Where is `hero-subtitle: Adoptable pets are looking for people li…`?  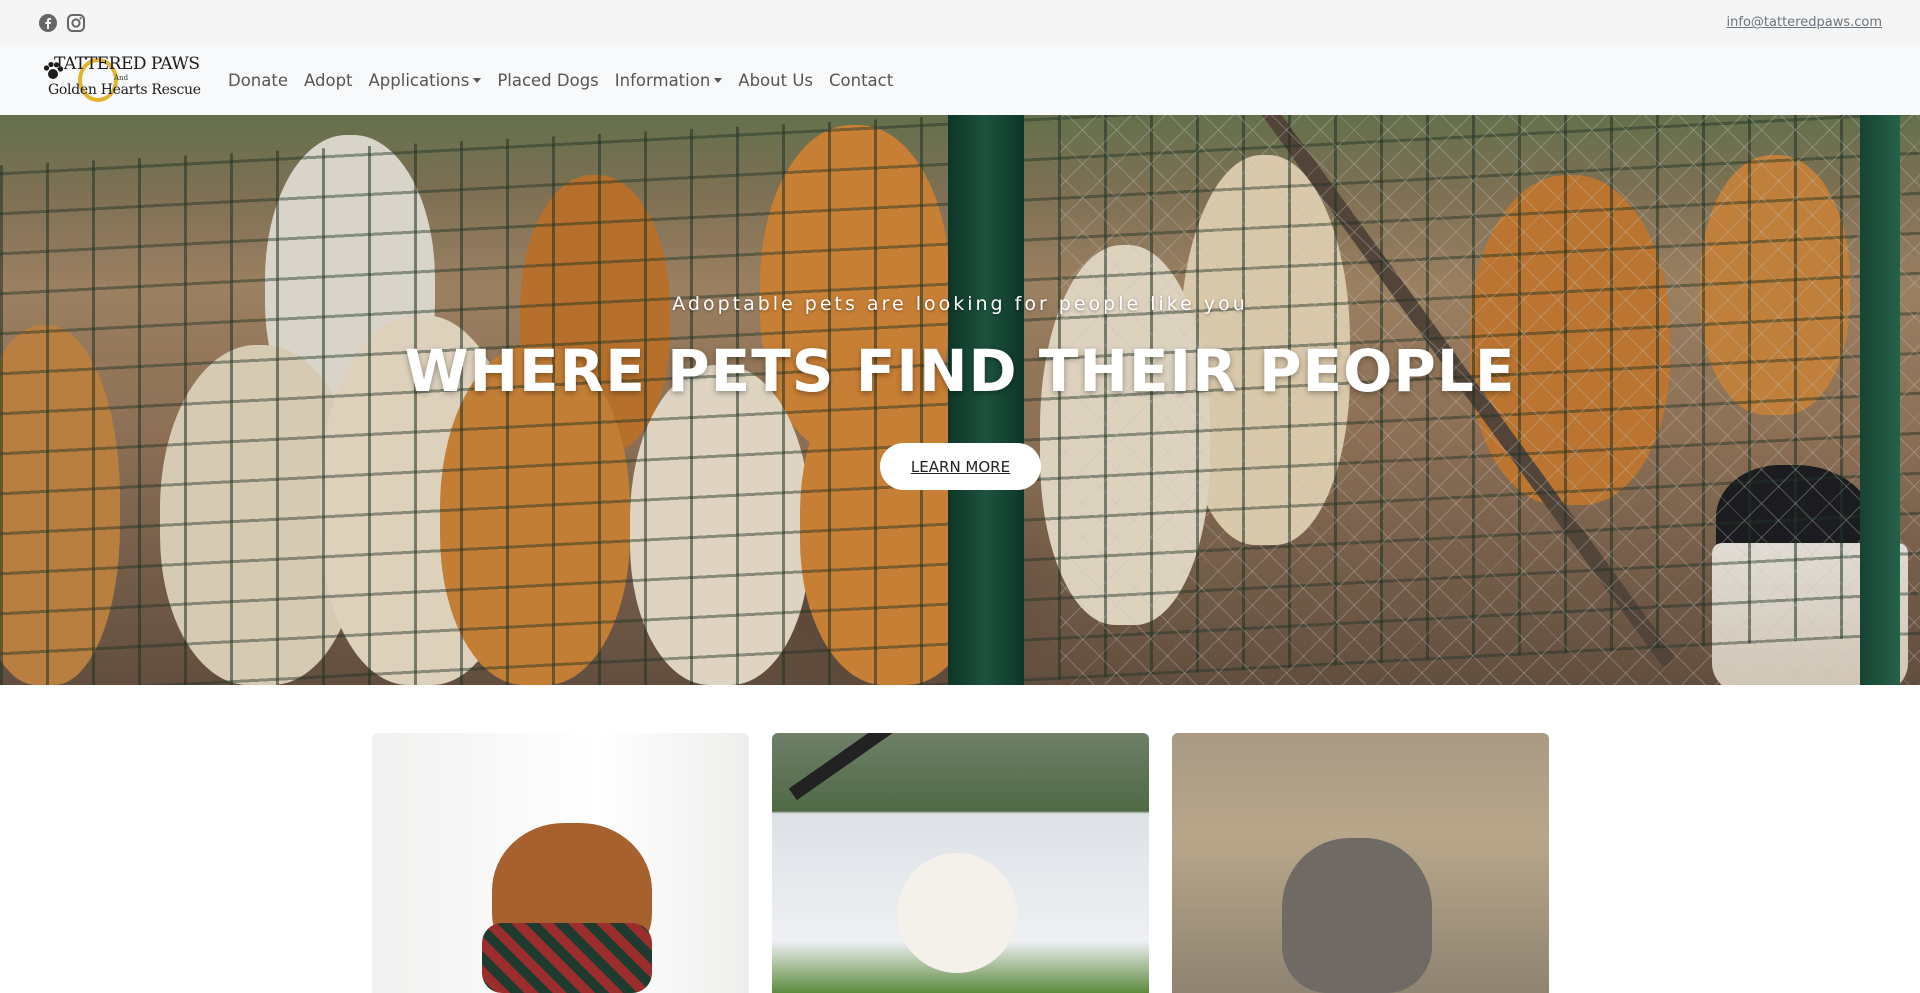
hero-subtitle: Adoptable pets are looking for people li… is located at coordinates (960, 304).